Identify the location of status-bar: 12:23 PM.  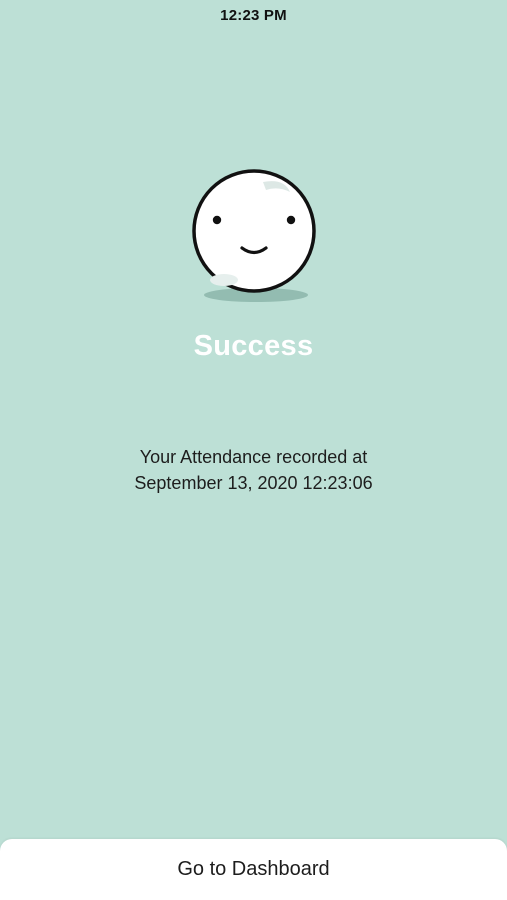
(253, 15).